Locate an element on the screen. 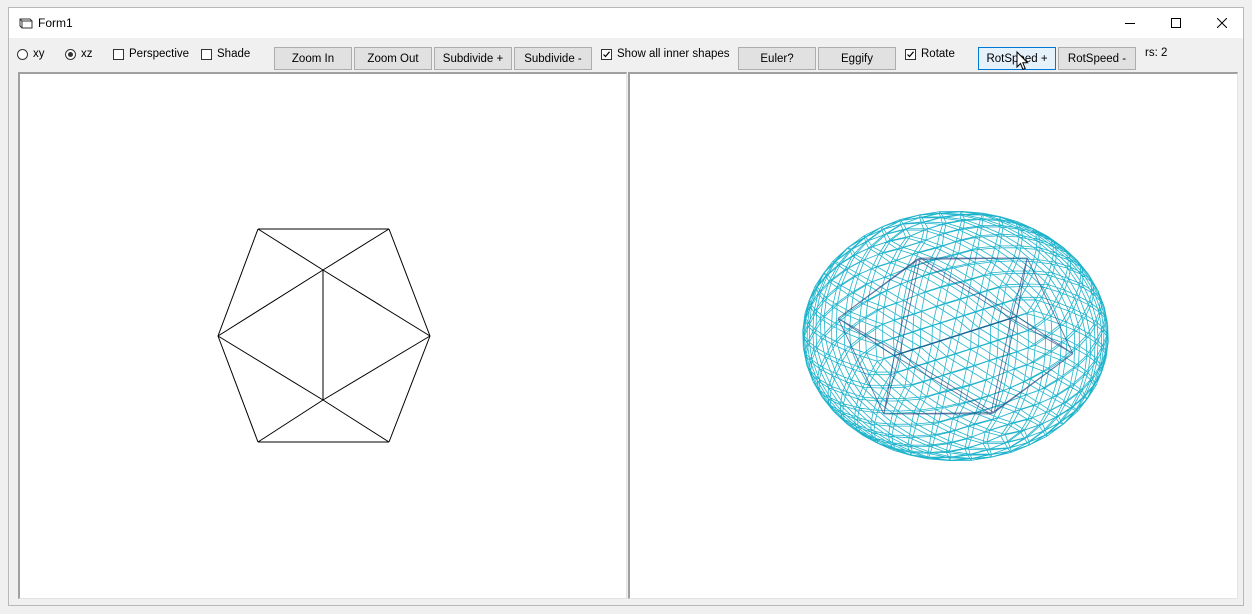 The height and width of the screenshot is (614, 1252). app-form-icon is located at coordinates (26, 23).